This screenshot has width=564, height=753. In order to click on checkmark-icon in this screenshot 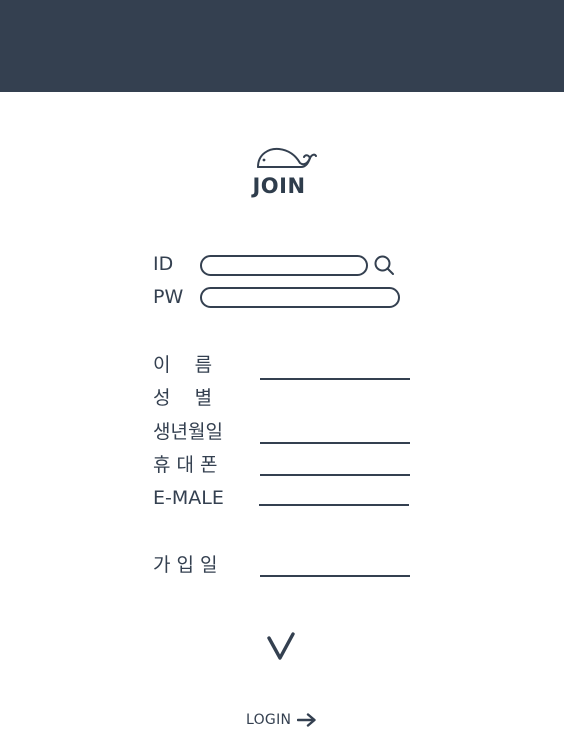, I will do `click(281, 647)`.